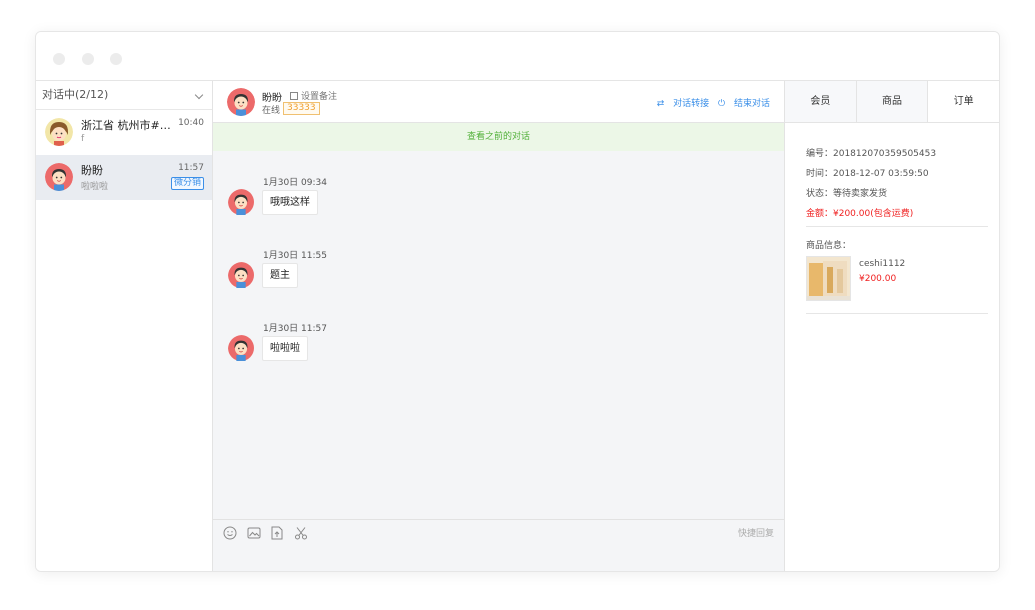 Image resolution: width=1035 pixels, height=610 pixels. Describe the element at coordinates (295, 256) in the screenshot. I see `message-time: 1月30日 11:55` at that location.